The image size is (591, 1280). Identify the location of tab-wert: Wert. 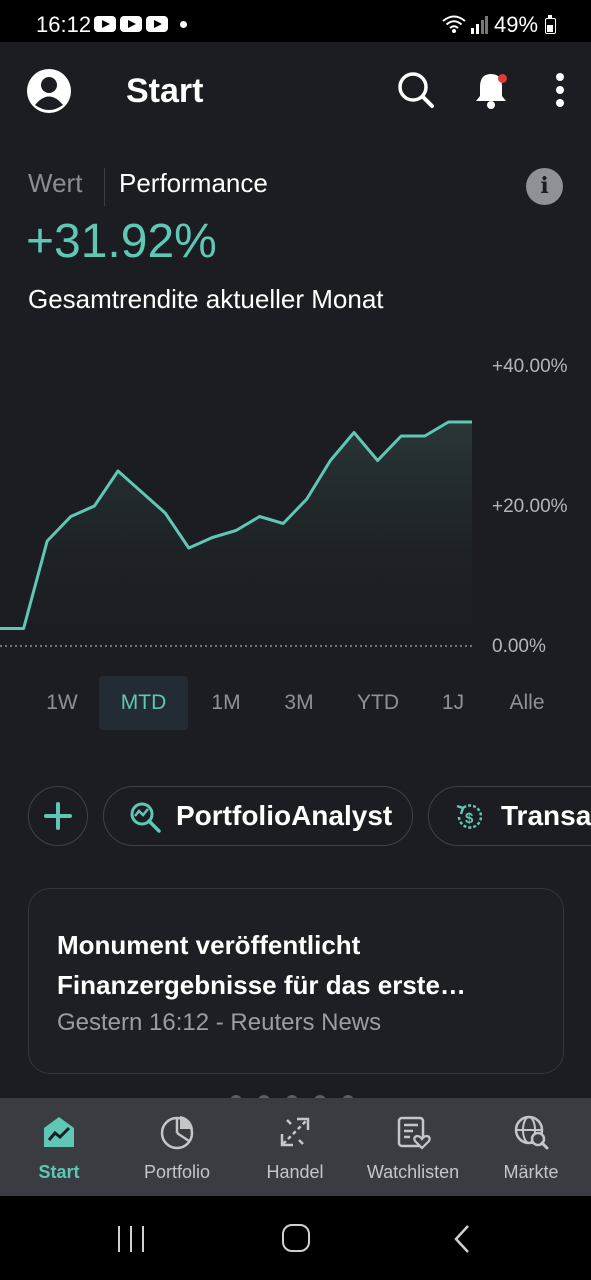
(55, 183).